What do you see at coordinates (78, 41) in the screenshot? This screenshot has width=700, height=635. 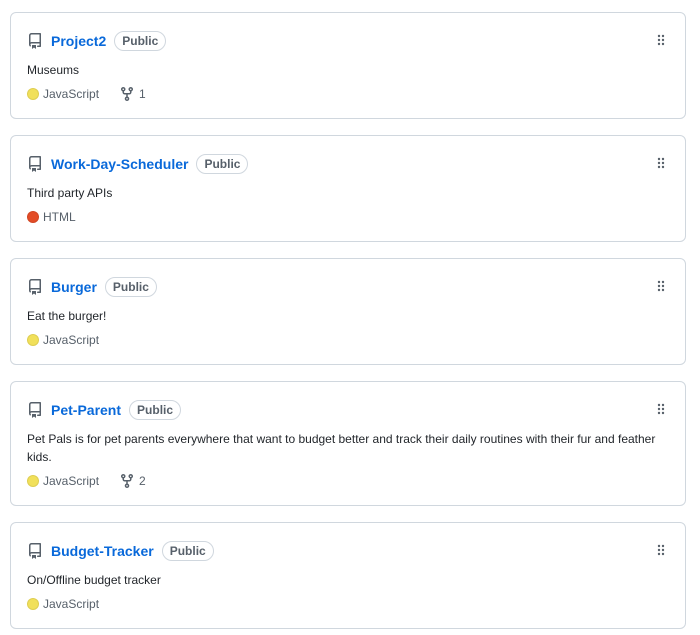 I see `repo-name-link: Project2` at bounding box center [78, 41].